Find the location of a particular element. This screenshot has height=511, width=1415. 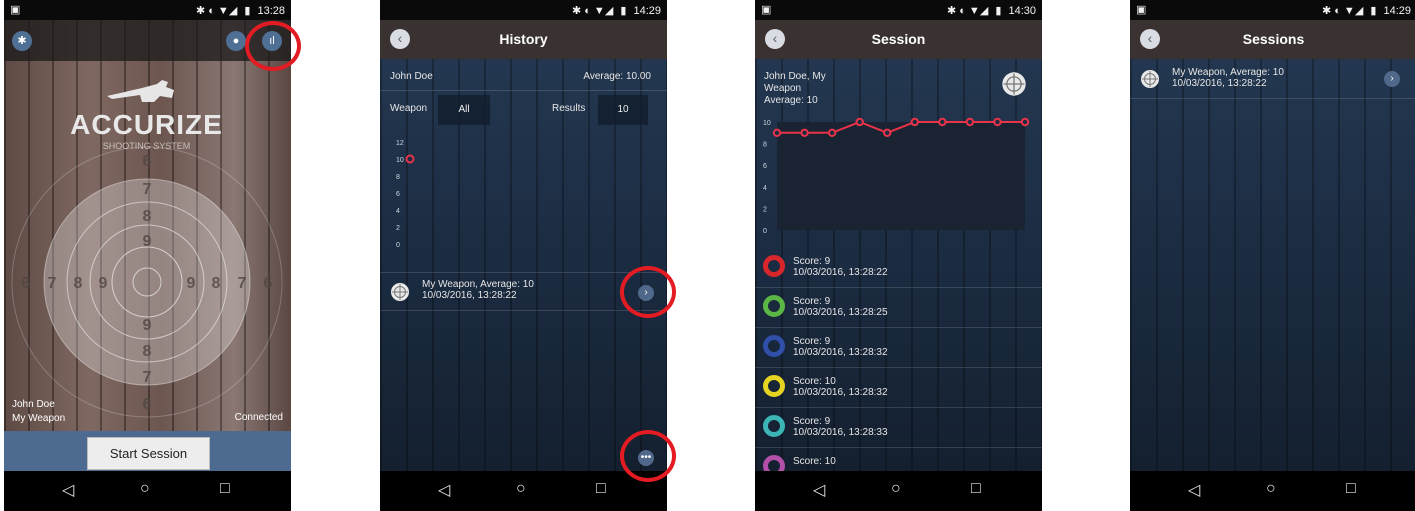

results-count-field: 10 is located at coordinates (623, 110).